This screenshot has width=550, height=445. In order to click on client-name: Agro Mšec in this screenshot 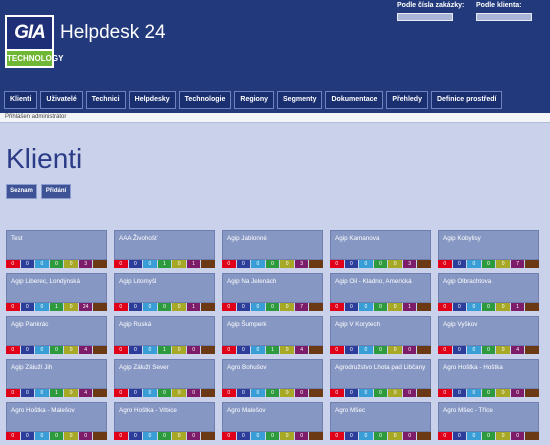, I will do `click(382, 411)`.